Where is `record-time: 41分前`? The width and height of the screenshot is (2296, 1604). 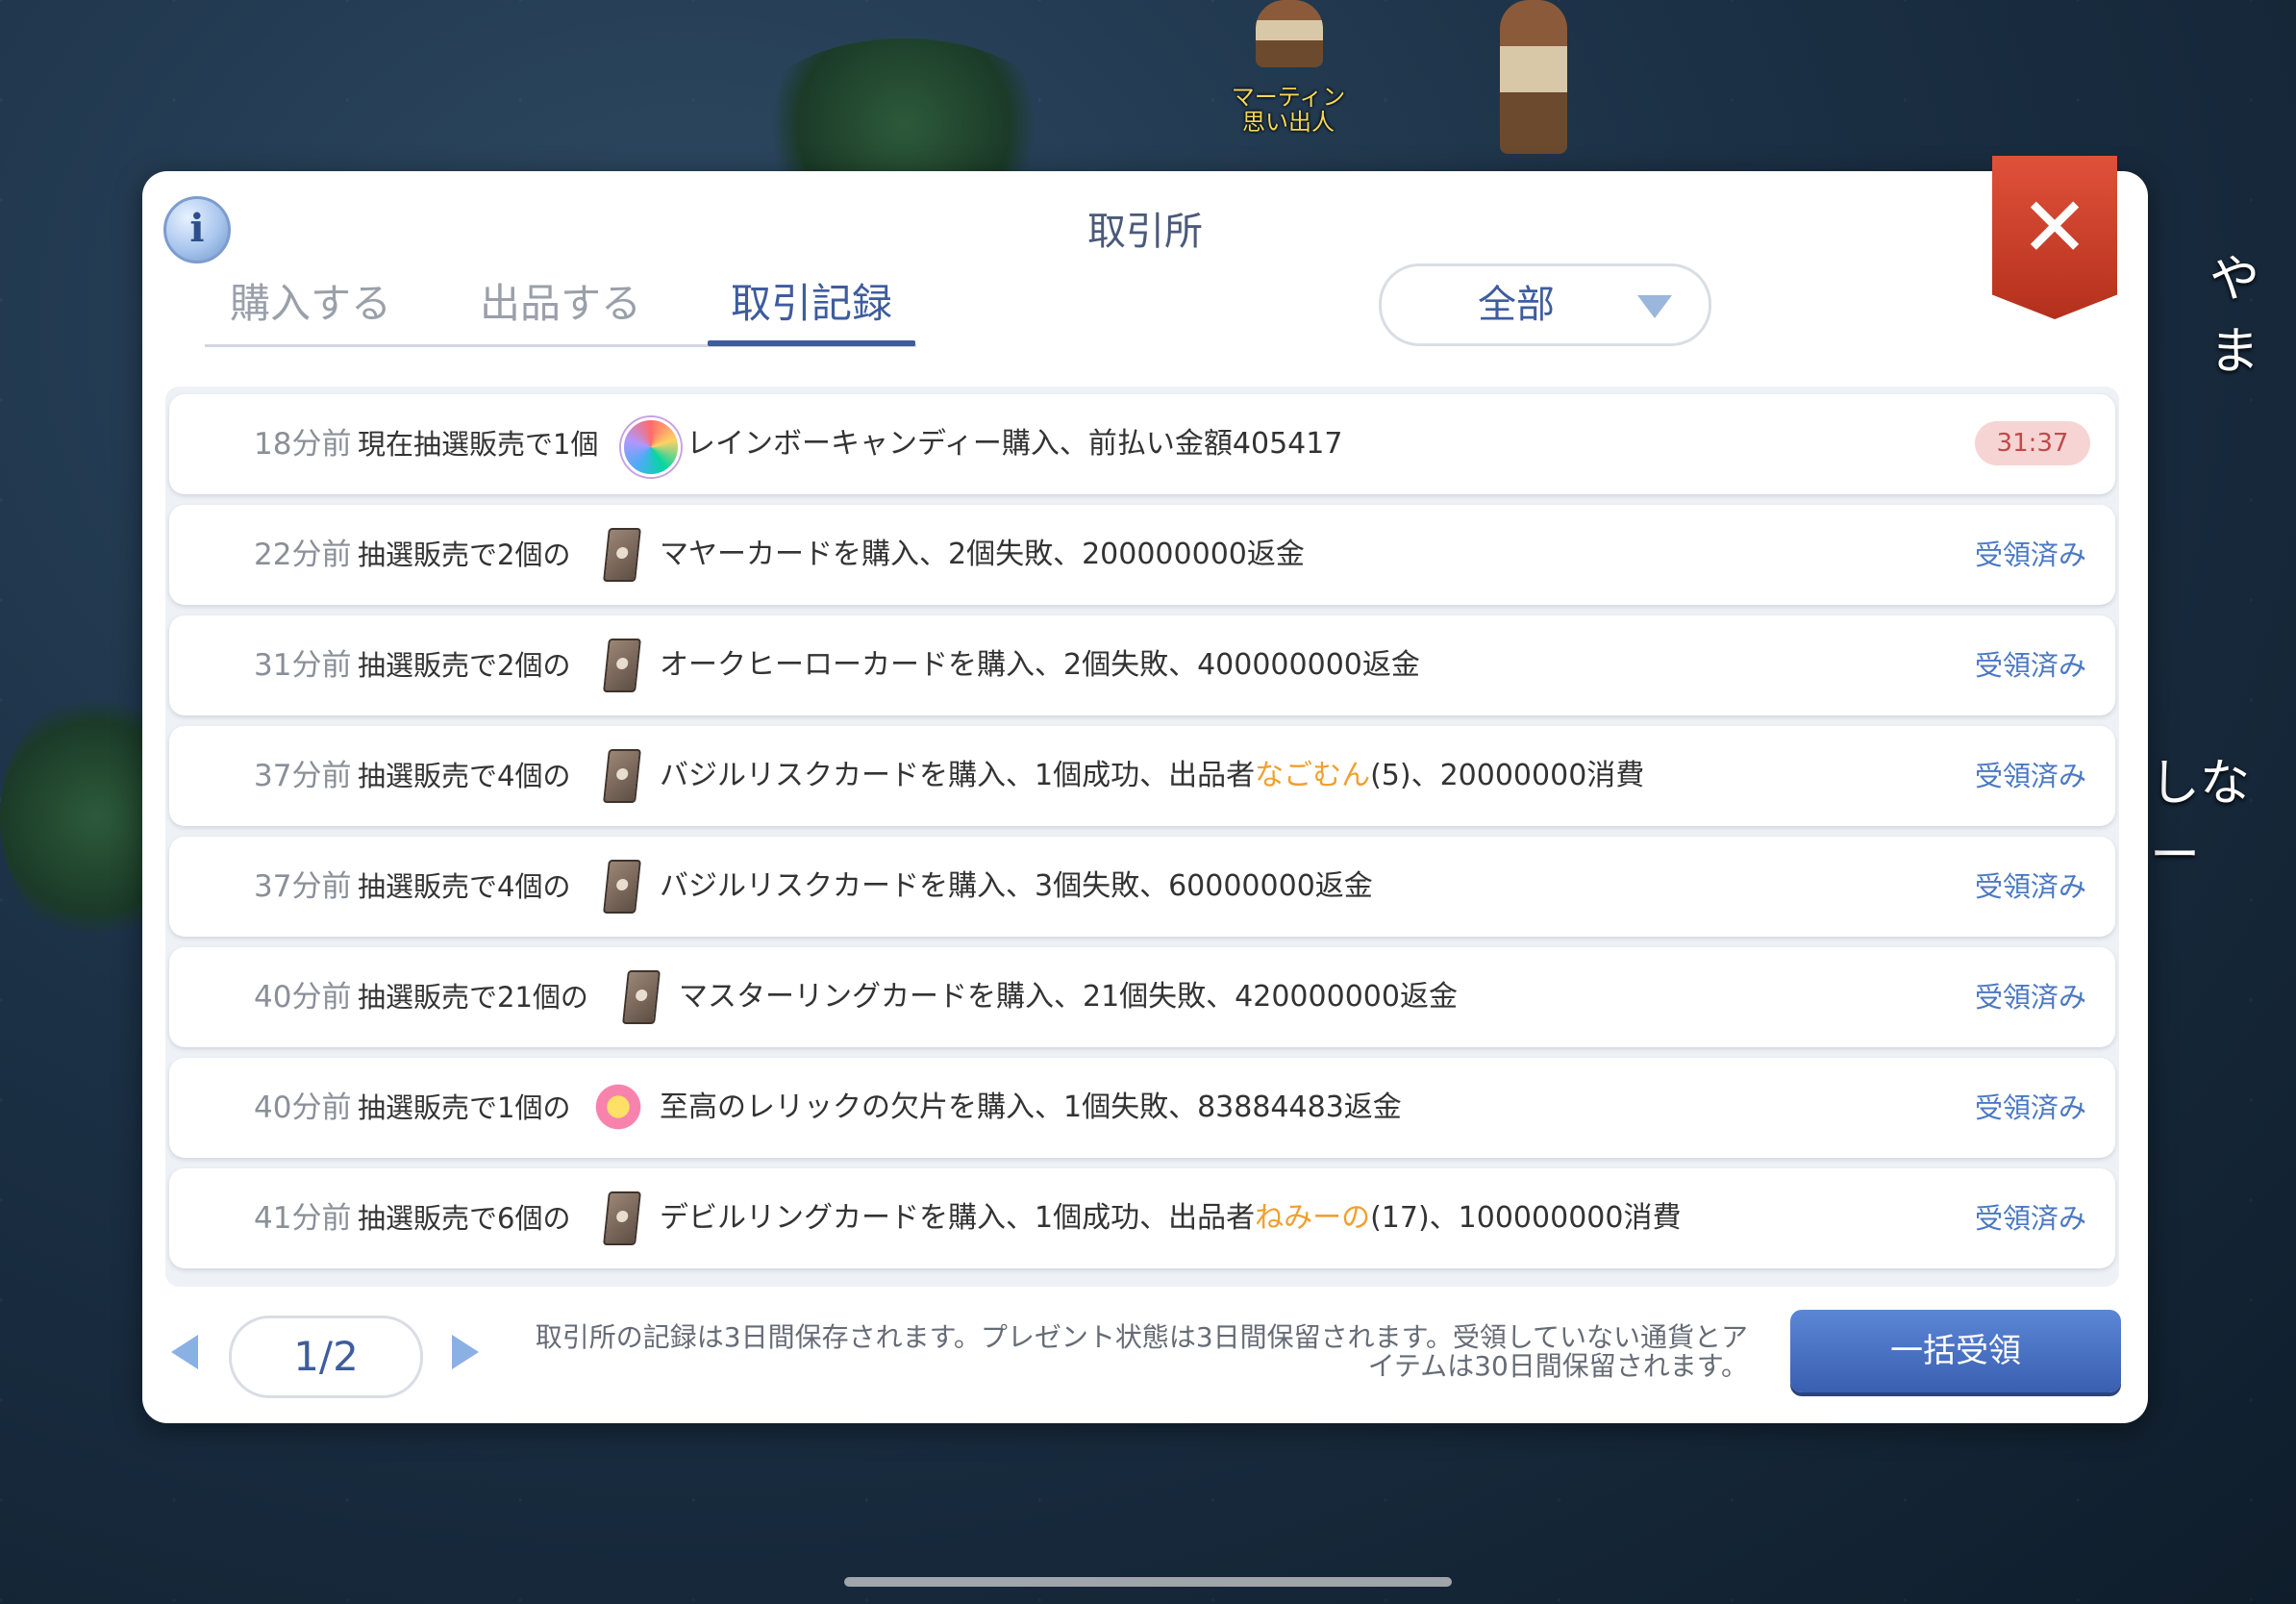
record-time: 41分前 is located at coordinates (303, 1218).